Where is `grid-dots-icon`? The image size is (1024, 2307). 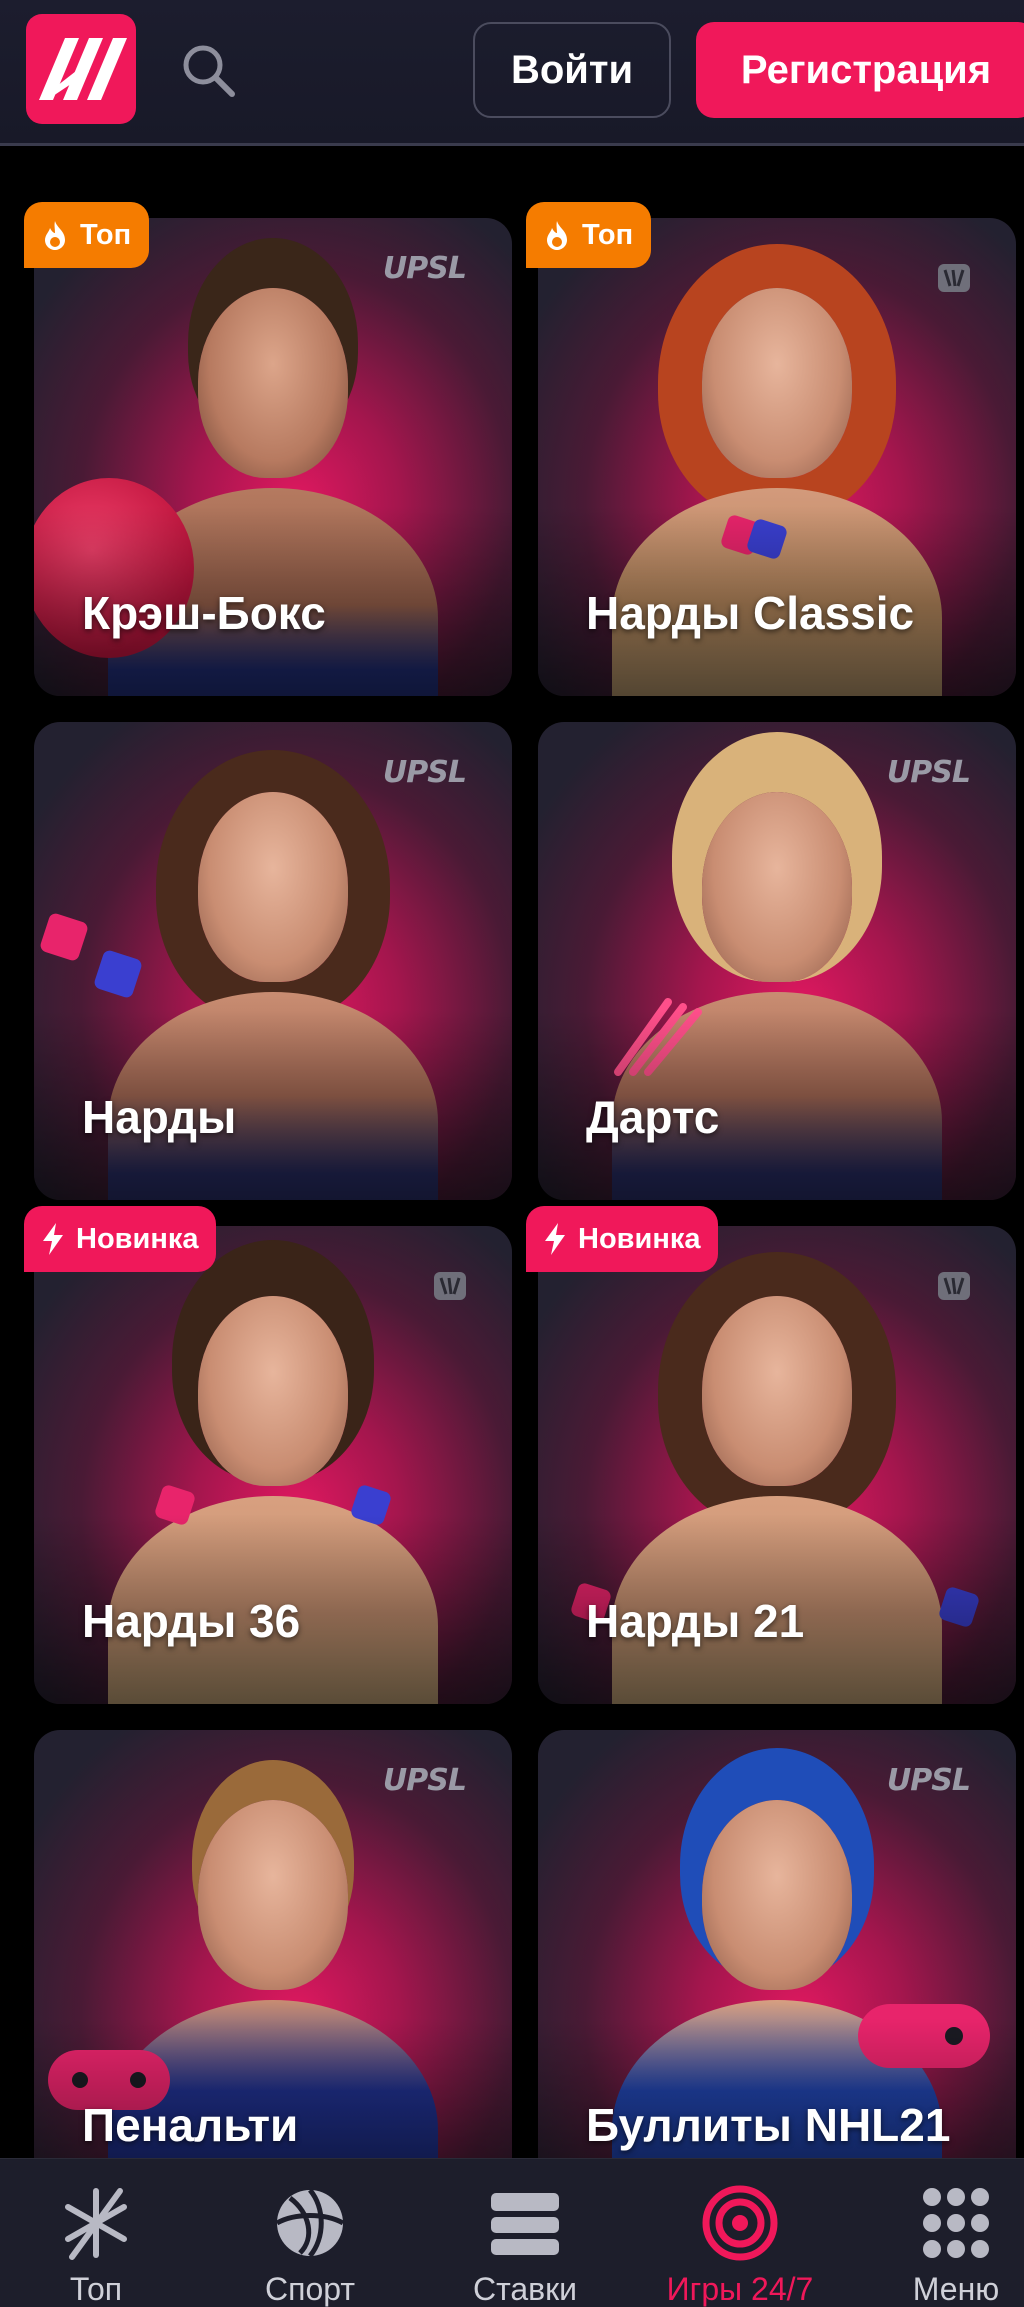
grid-dots-icon is located at coordinates (956, 2223).